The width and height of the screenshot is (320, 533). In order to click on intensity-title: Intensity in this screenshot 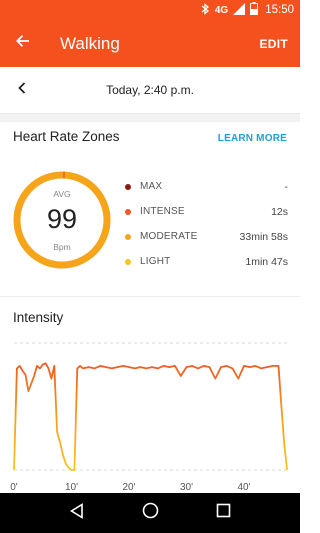, I will do `click(38, 317)`.